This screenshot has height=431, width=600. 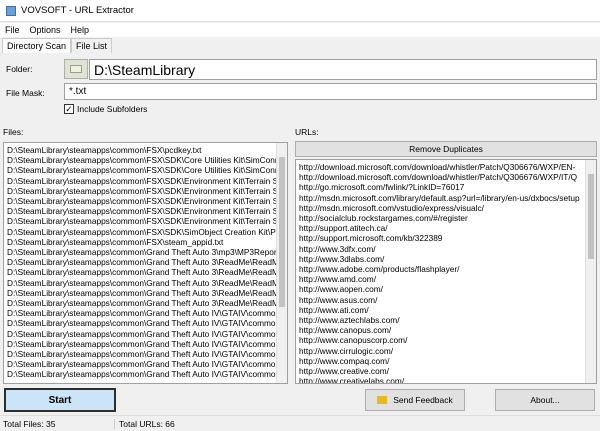 I want to click on file-mask-label: File Mask:, so click(x=25, y=93).